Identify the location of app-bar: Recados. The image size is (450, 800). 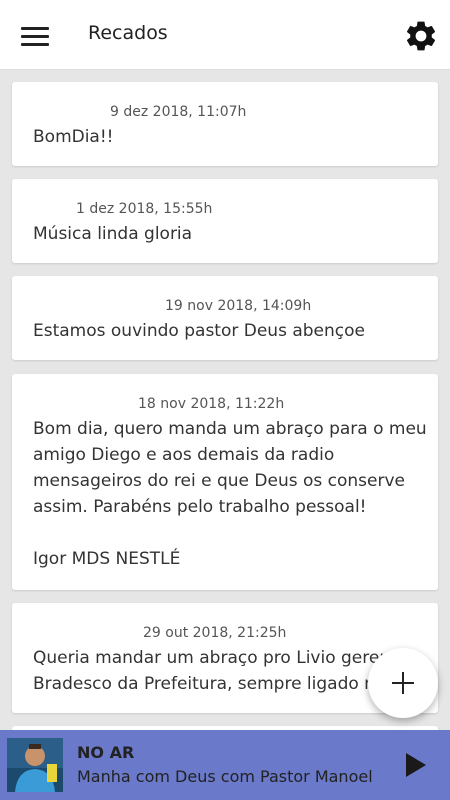
(225, 35).